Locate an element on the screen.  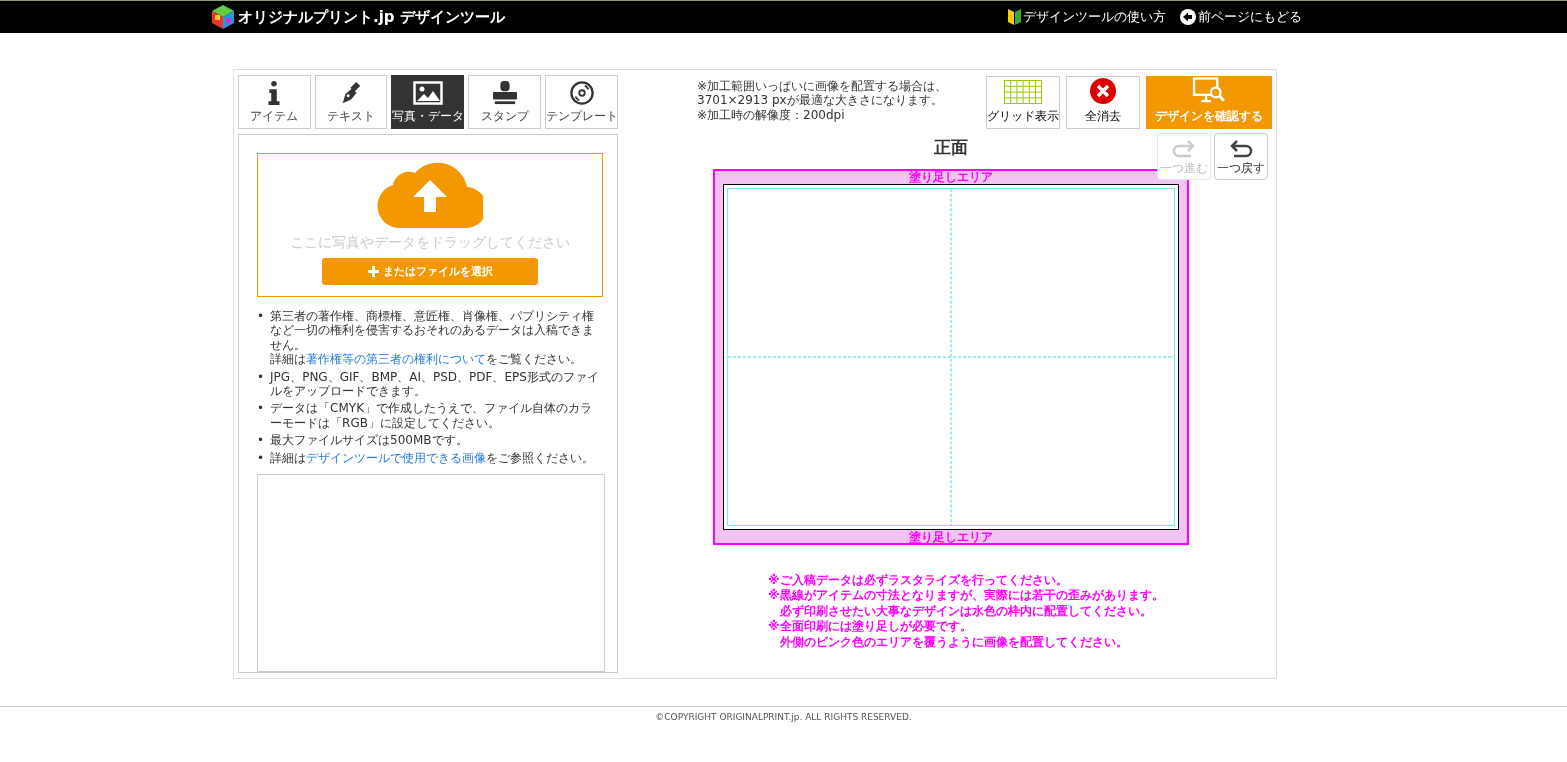
redo-arrow-icon is located at coordinates (1184, 149).